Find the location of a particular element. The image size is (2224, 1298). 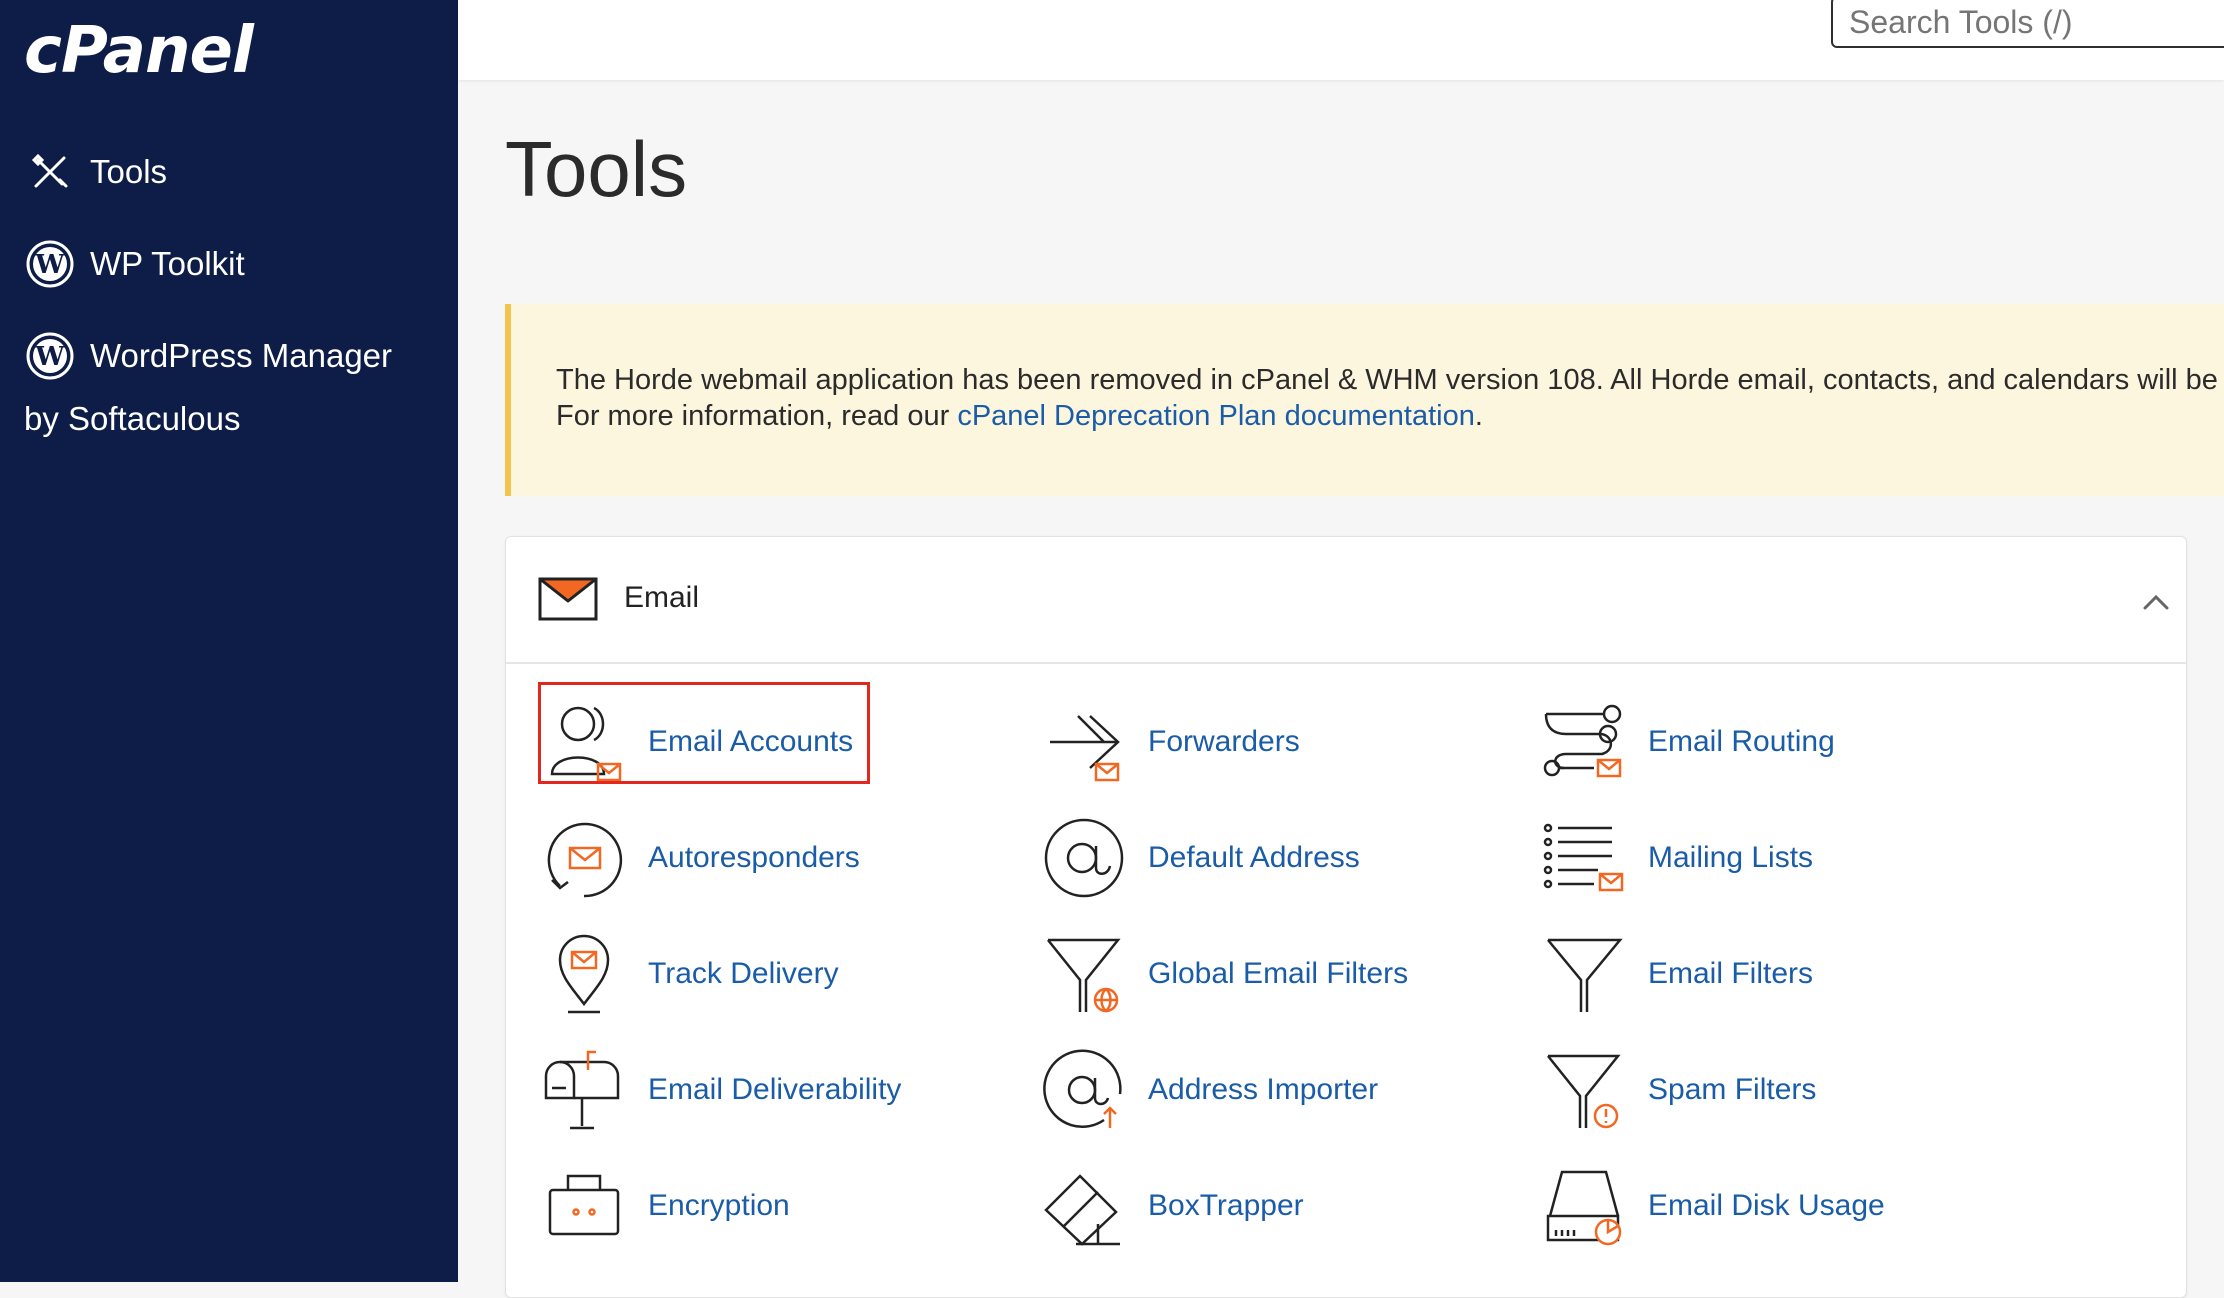

page-title: Tools is located at coordinates (596, 169).